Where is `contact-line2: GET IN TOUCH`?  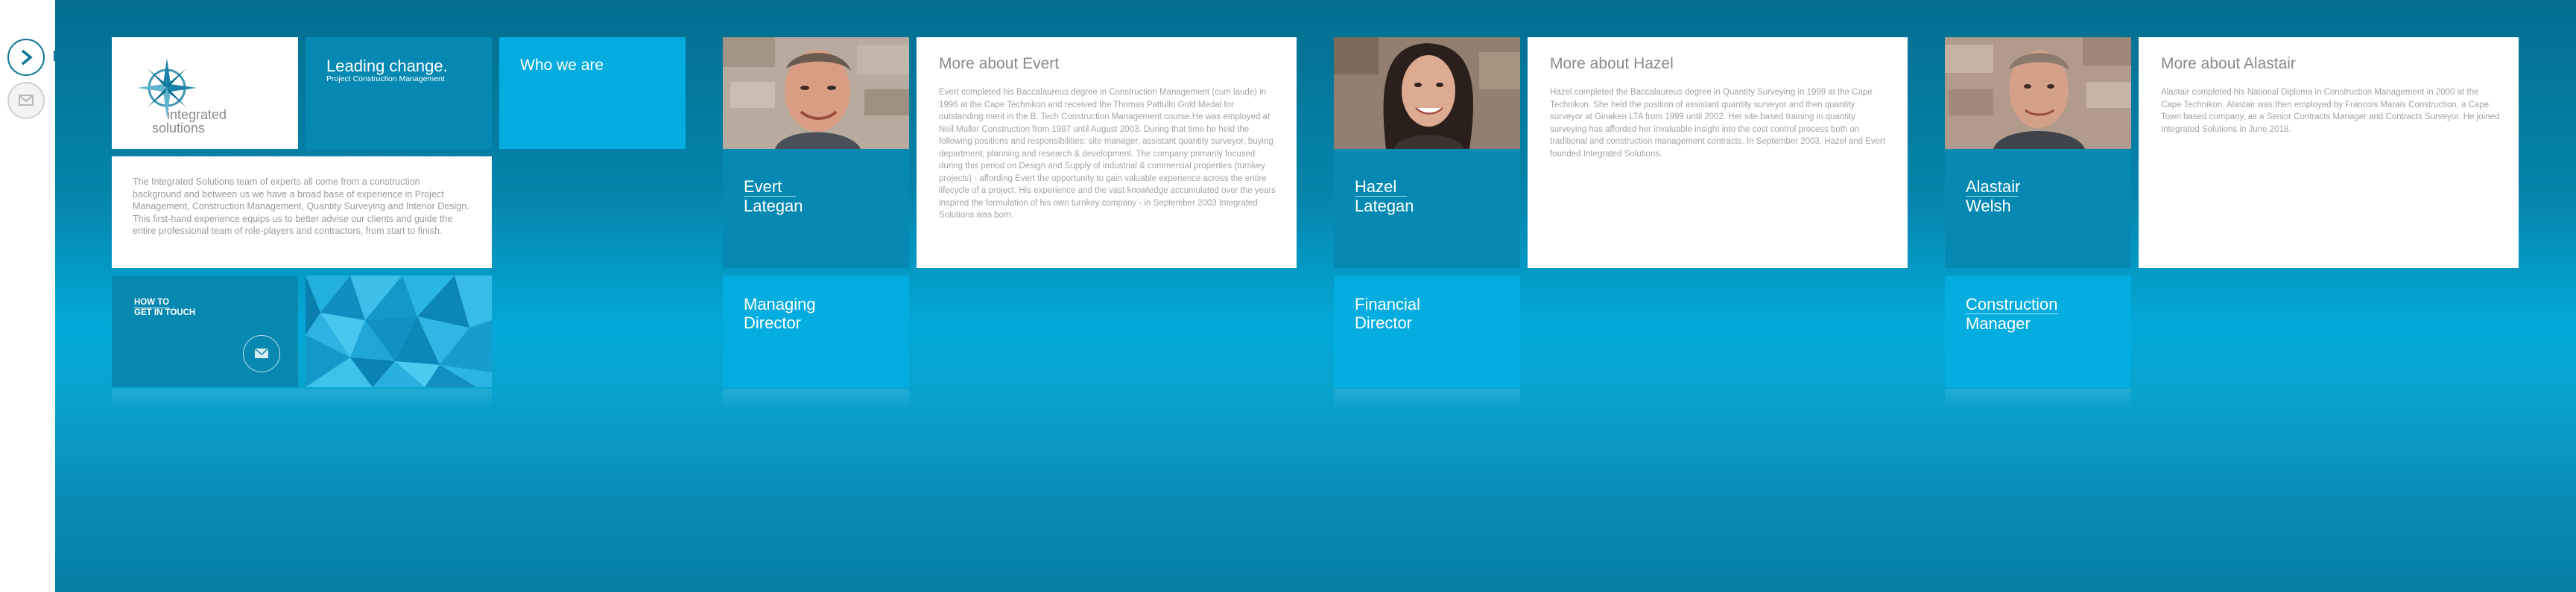
contact-line2: GET IN TOUCH is located at coordinates (165, 312).